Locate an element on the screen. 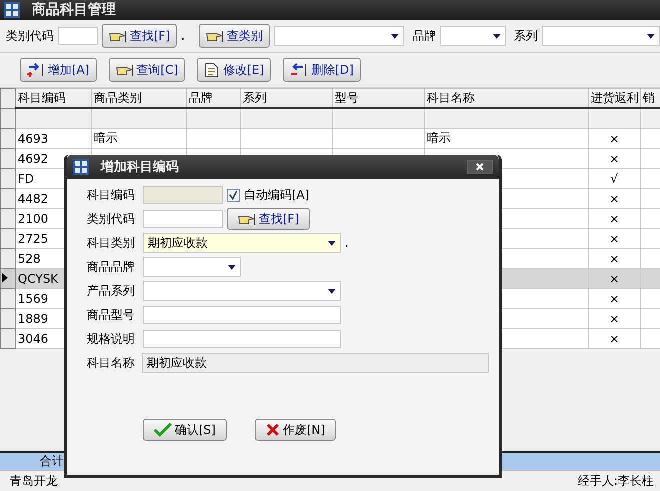  column-header: 进货返利 is located at coordinates (614, 98).